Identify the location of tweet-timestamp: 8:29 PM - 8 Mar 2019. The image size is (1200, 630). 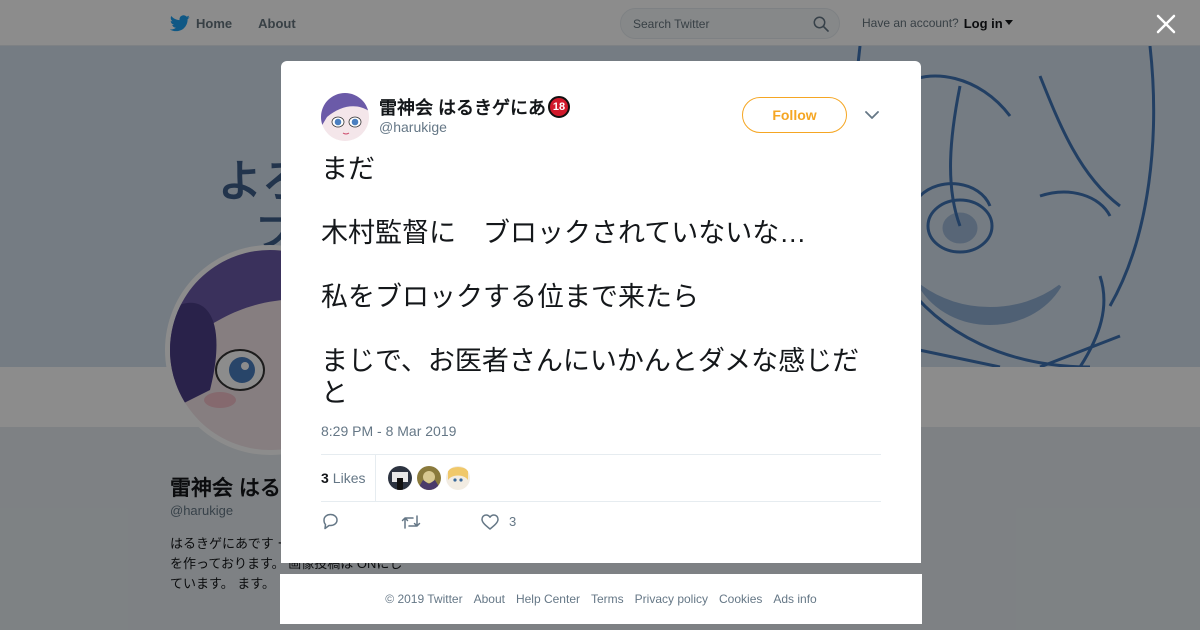
(388, 431).